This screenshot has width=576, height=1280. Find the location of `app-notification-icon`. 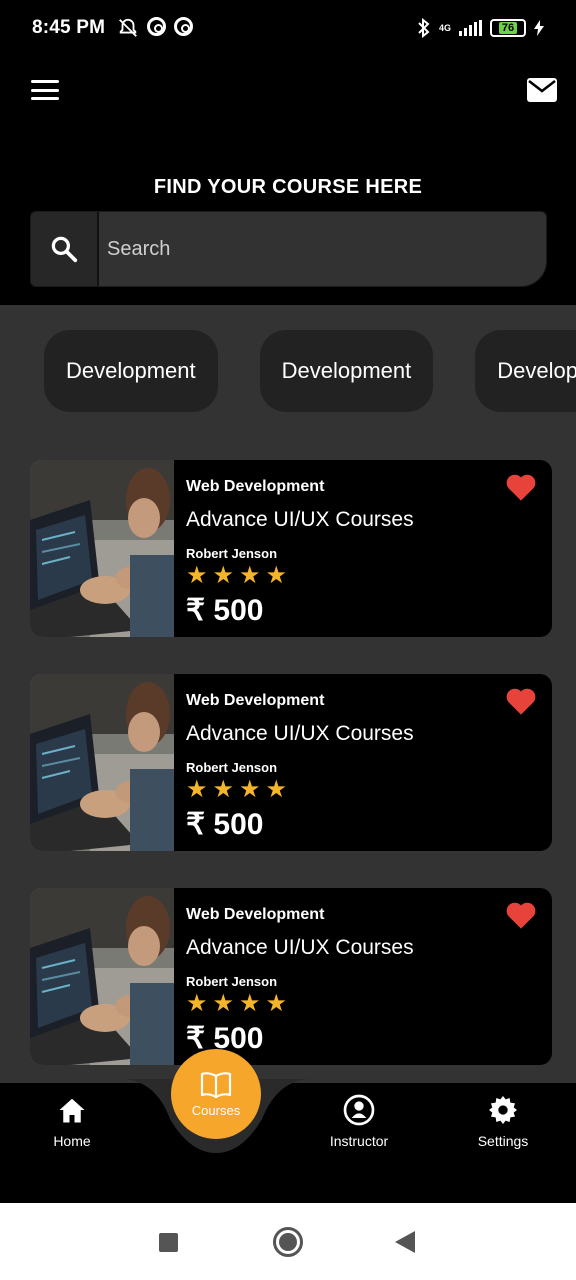

app-notification-icon is located at coordinates (157, 26).